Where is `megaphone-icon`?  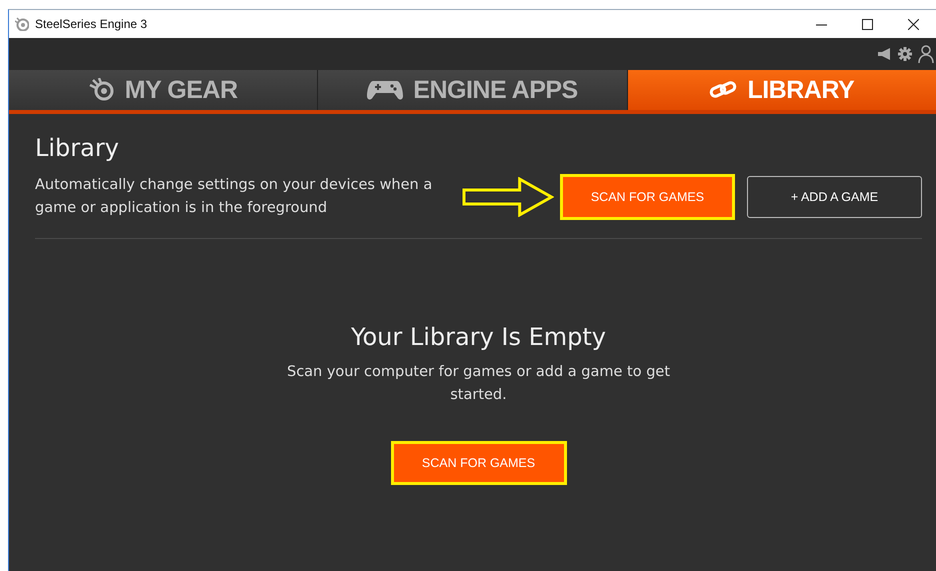
megaphone-icon is located at coordinates (885, 54).